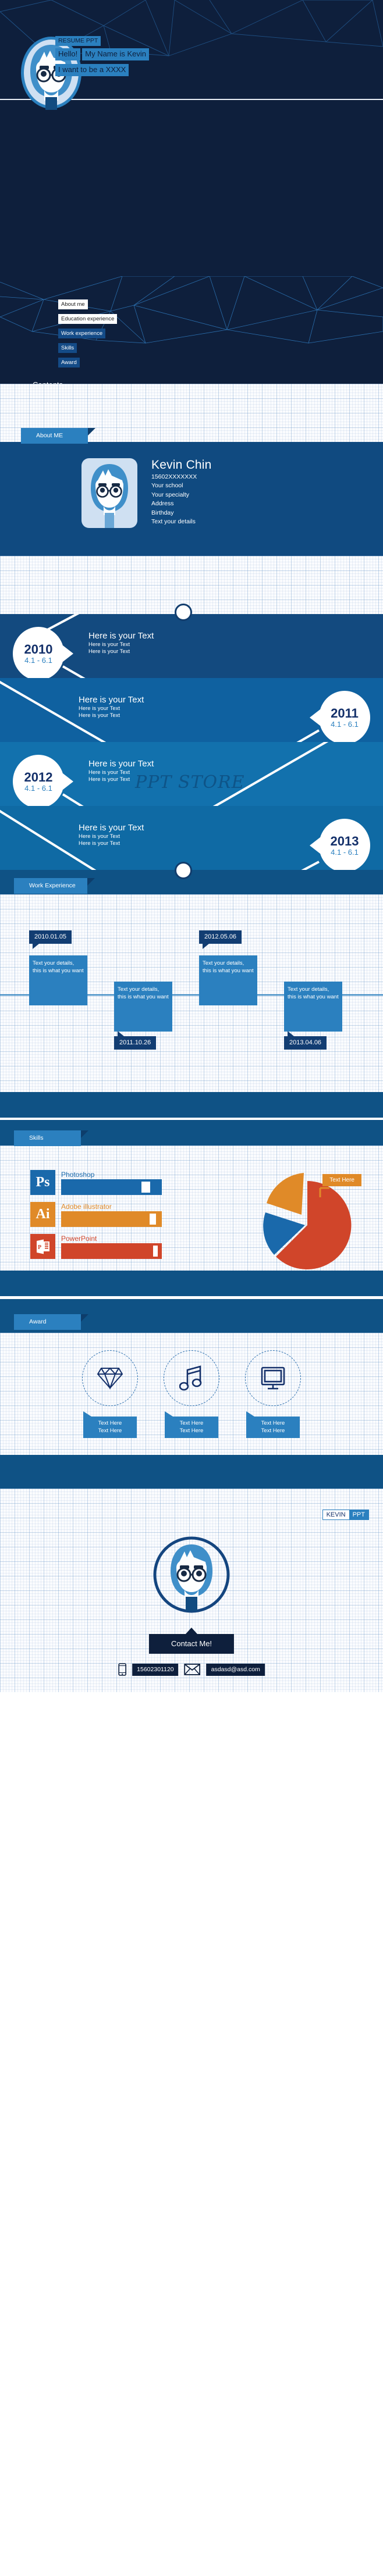 The image size is (383, 2576). I want to click on diamond-icon, so click(110, 1379).